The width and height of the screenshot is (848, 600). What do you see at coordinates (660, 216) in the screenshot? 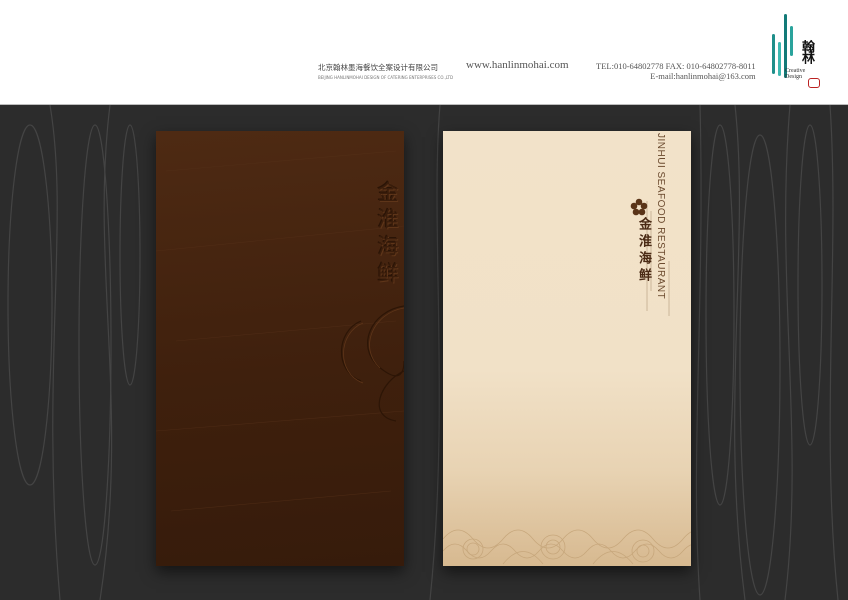
I see `restaurant-name-en: JINHUI SEAFOOD RESTAURANT` at bounding box center [660, 216].